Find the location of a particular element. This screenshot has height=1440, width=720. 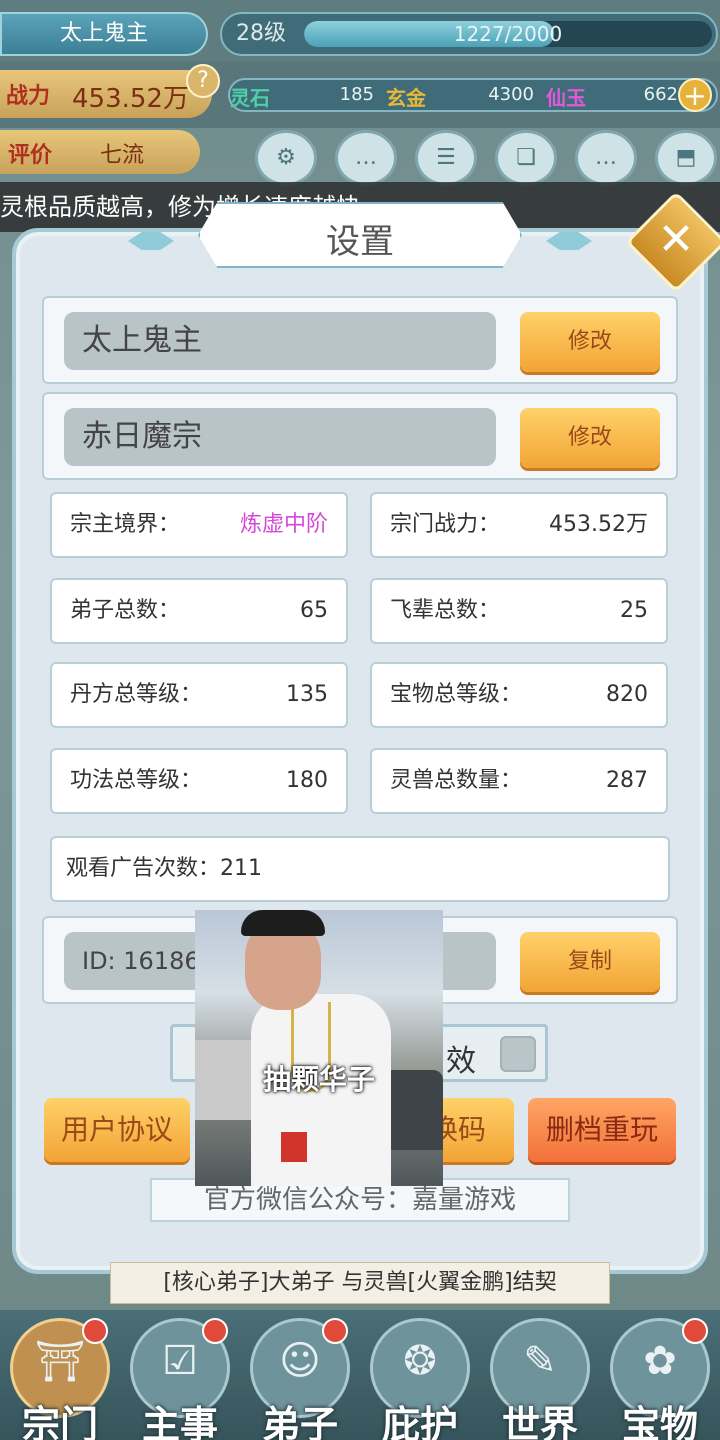

add-currency-icon: + is located at coordinates (695, 95).